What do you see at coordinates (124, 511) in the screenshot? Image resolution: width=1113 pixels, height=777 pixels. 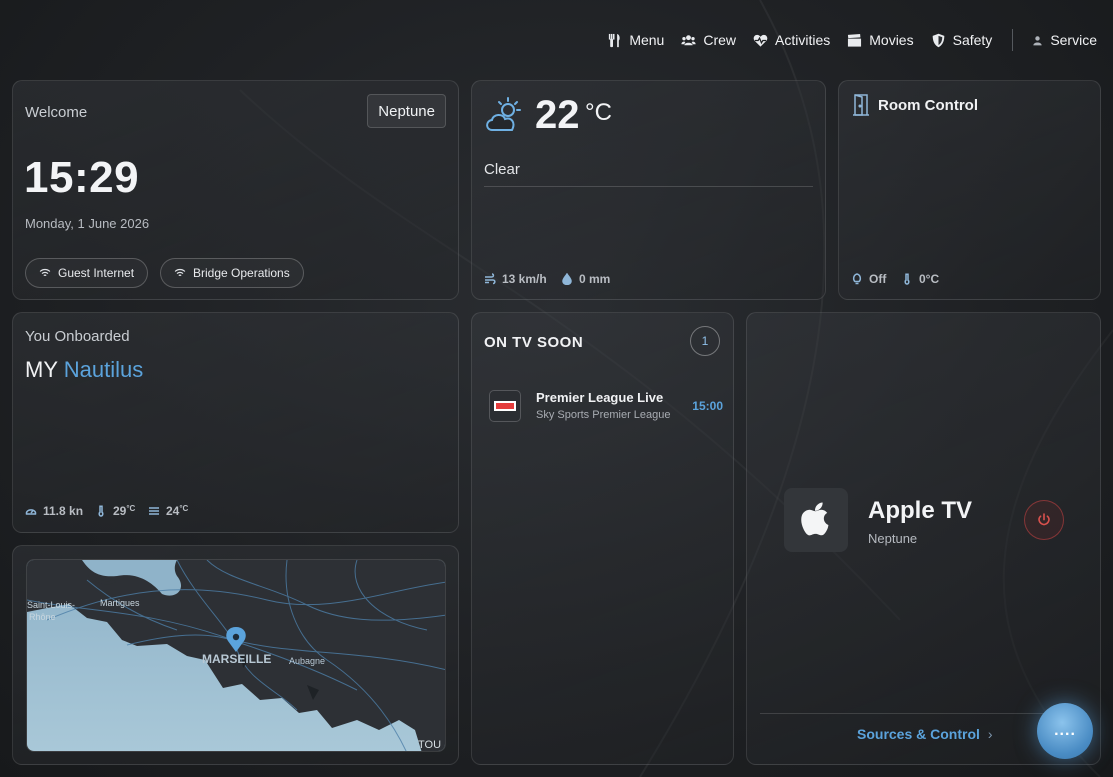 I see `air-temperature: 29°C` at bounding box center [124, 511].